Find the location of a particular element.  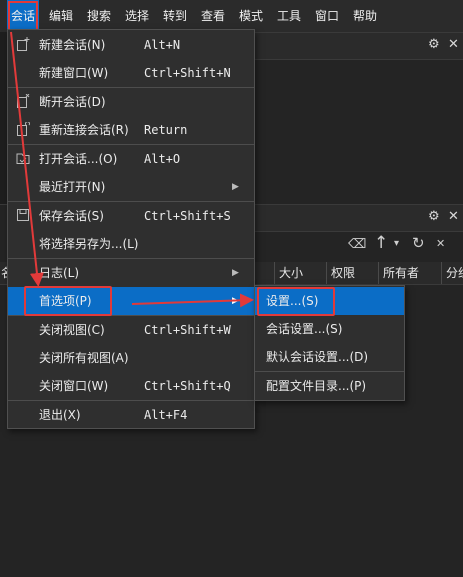

menu-item-shortcut: Alt+N is located at coordinates (162, 45).